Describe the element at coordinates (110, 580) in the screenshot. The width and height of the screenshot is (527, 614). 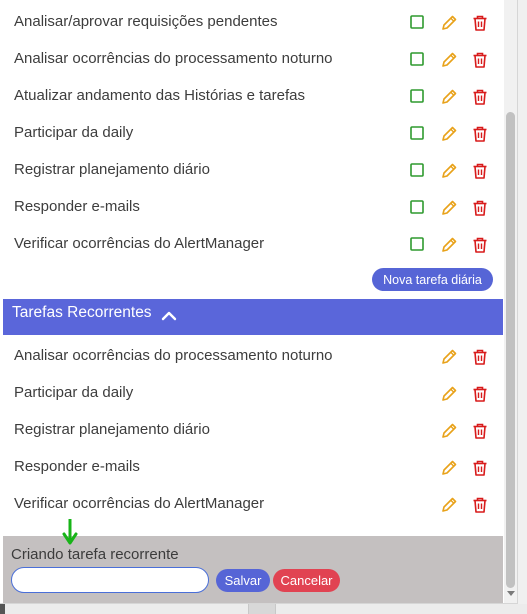
I see `task-name-input` at that location.